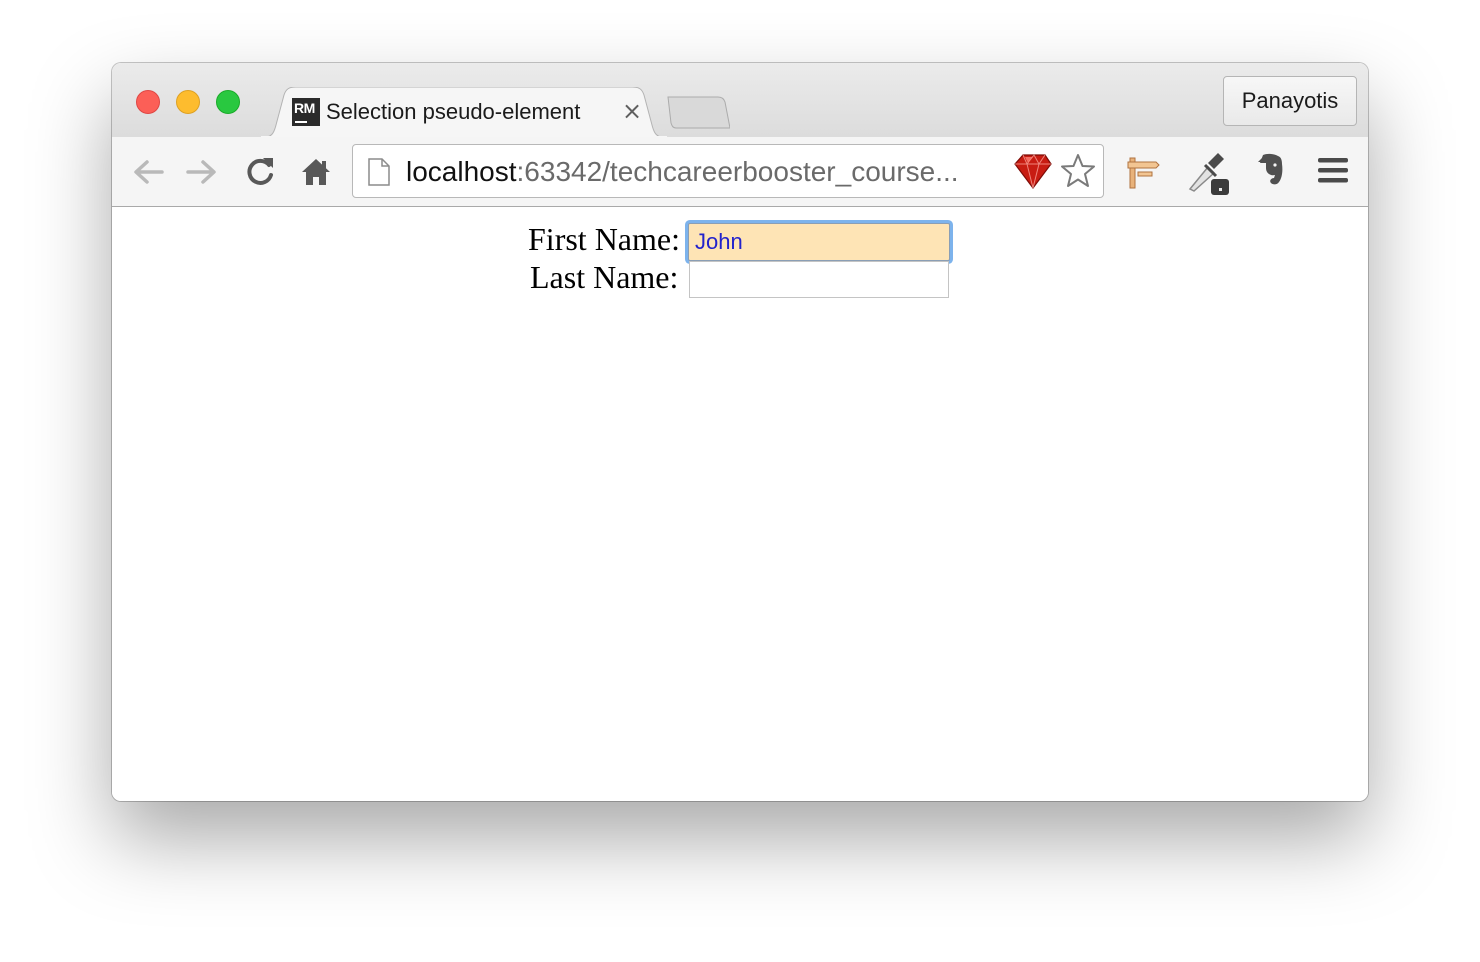  Describe the element at coordinates (148, 102) in the screenshot. I see `window-close-button` at that location.